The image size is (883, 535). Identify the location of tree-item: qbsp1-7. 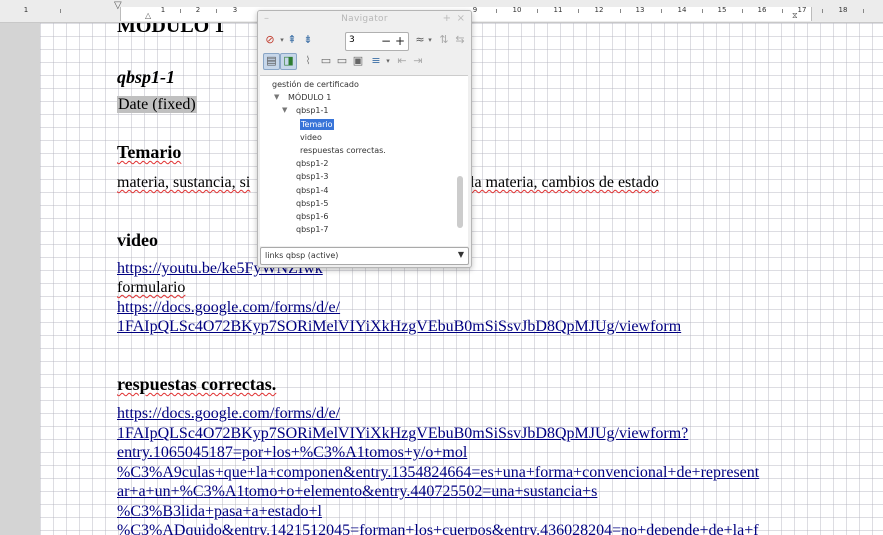
(312, 229).